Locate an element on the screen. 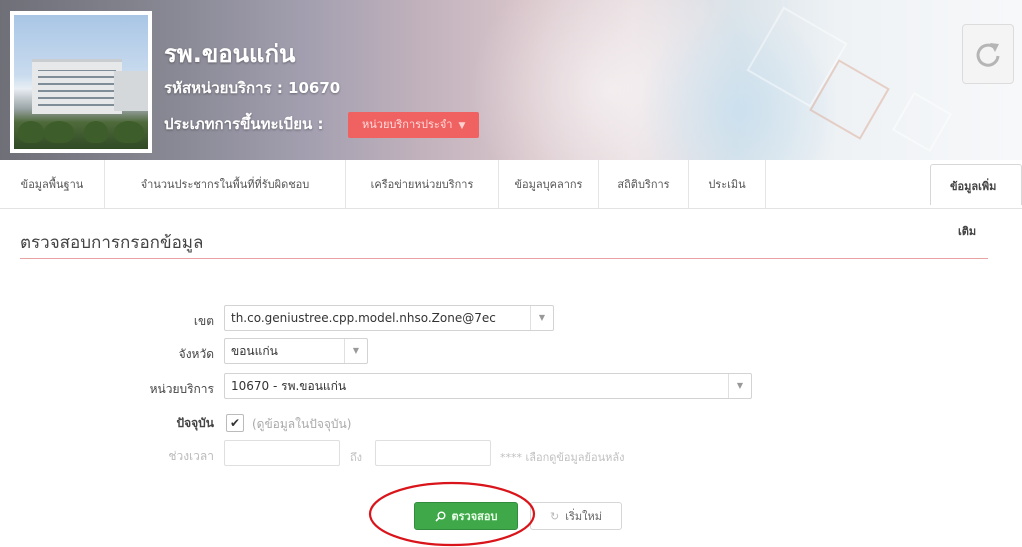 The height and width of the screenshot is (547, 1022). current-checkbox: ✔ is located at coordinates (235, 423).